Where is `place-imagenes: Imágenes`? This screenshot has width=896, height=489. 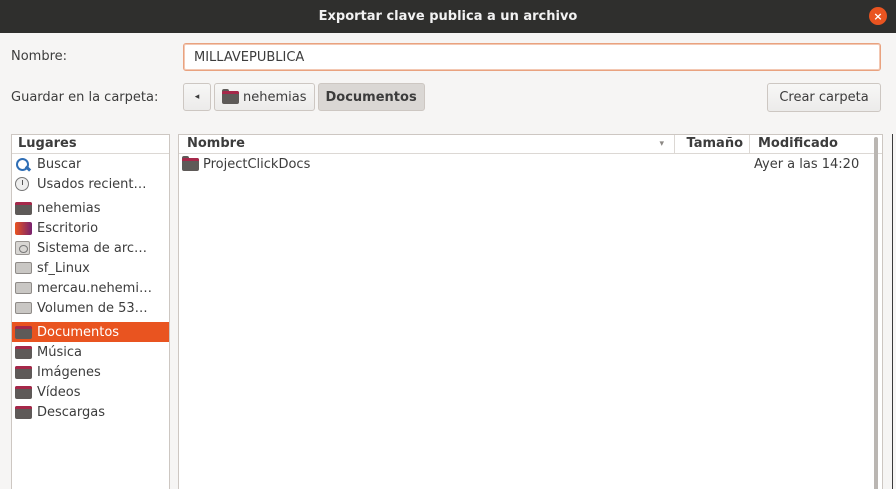 place-imagenes: Imágenes is located at coordinates (90, 372).